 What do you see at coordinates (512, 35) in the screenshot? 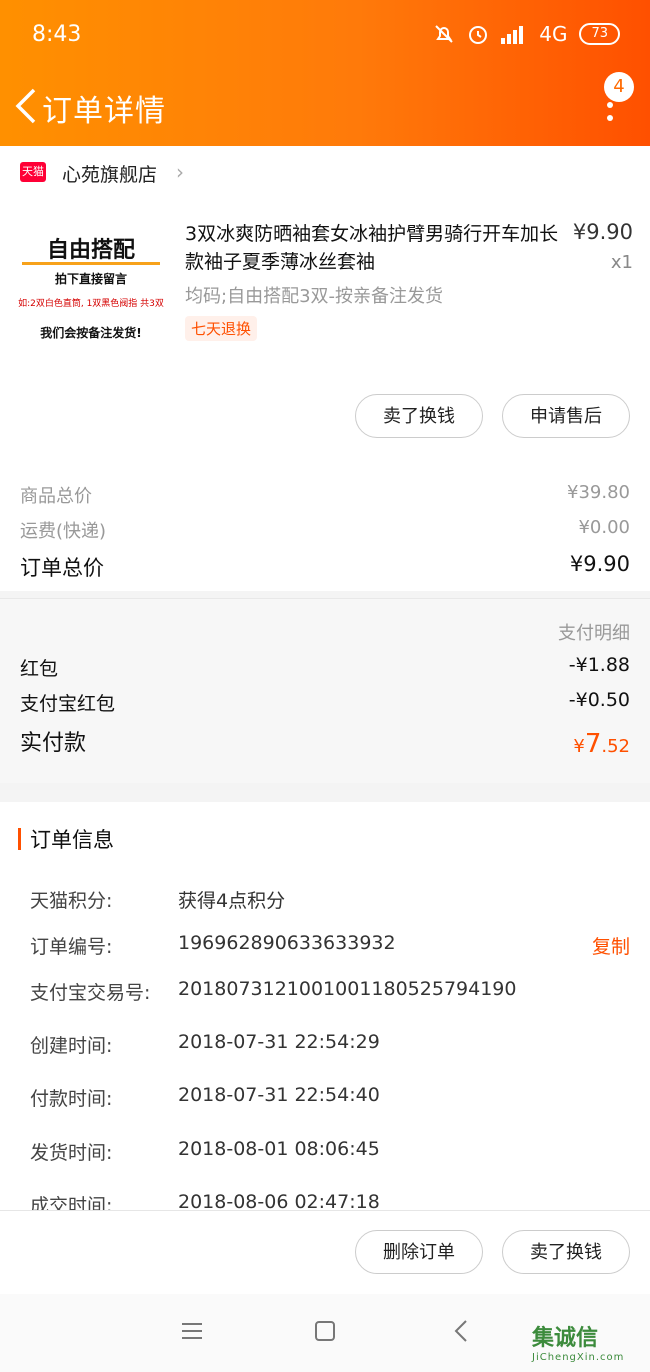
I see `signal-icon` at bounding box center [512, 35].